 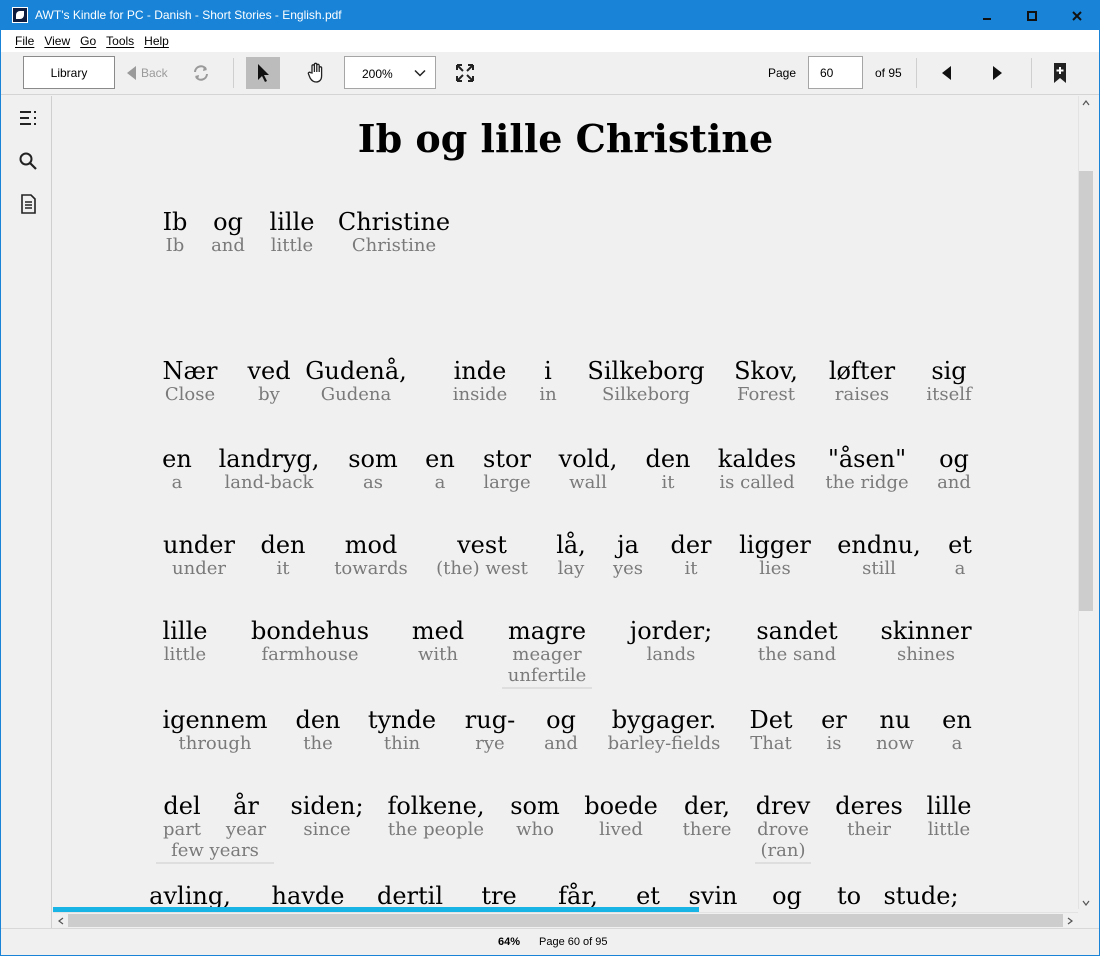 I want to click on scroll-right-icon, so click(x=1070, y=921).